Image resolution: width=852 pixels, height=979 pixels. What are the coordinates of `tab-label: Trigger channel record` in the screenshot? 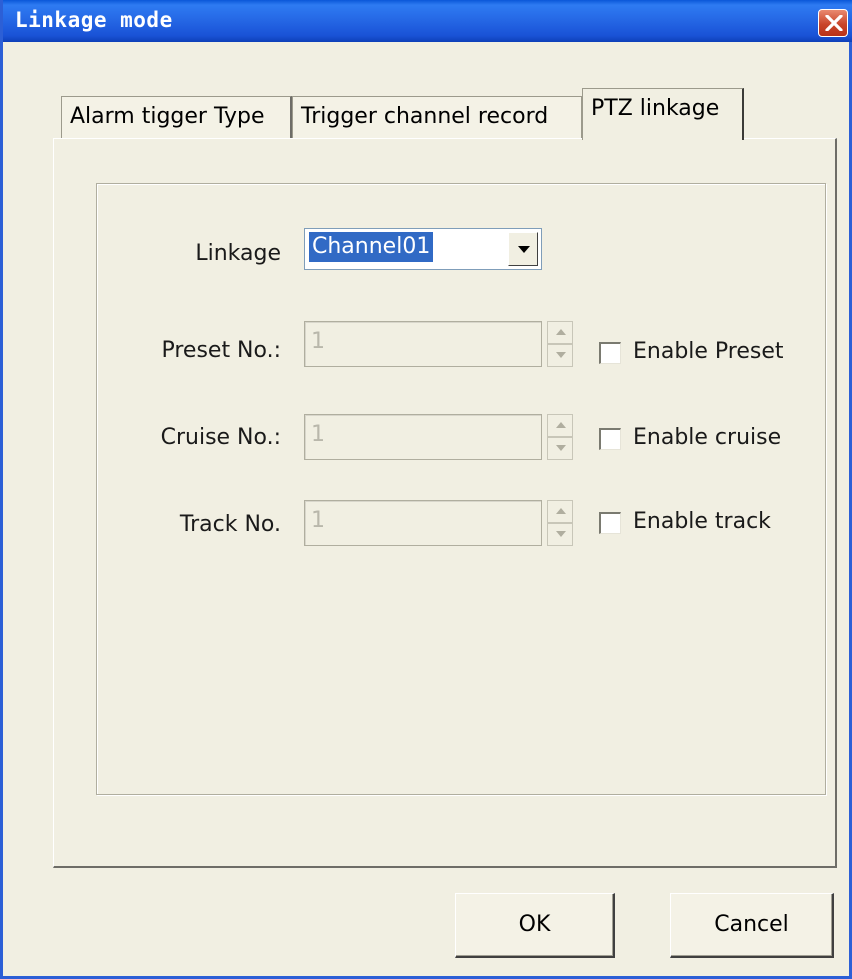 It's located at (425, 116).